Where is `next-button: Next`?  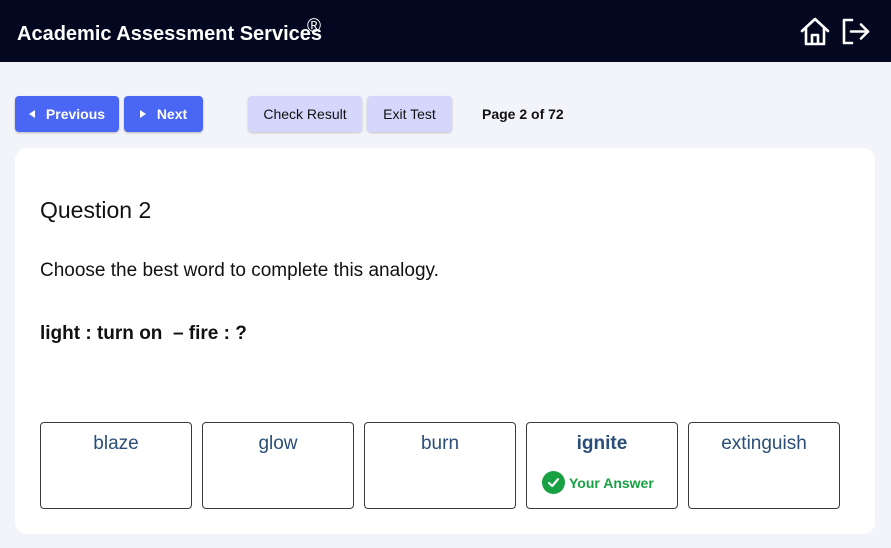
next-button: Next is located at coordinates (163, 114).